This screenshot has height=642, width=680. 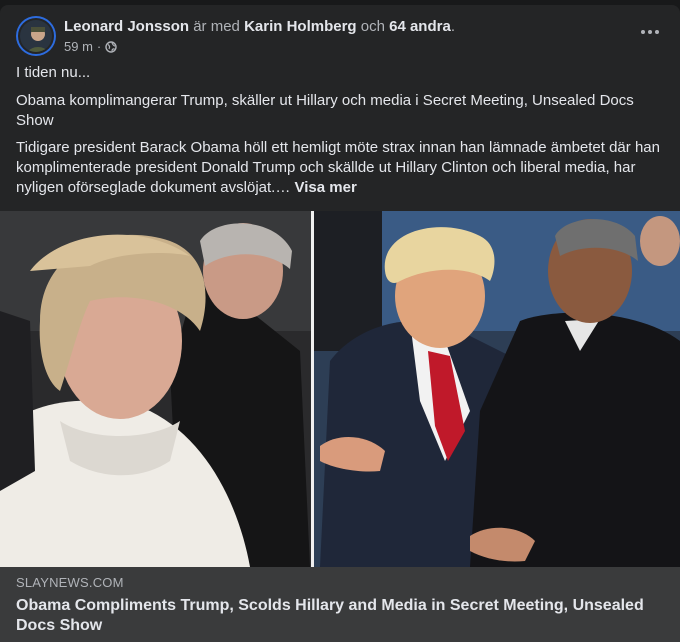 What do you see at coordinates (126, 26) in the screenshot?
I see `author-name: Leonard Jonsson` at bounding box center [126, 26].